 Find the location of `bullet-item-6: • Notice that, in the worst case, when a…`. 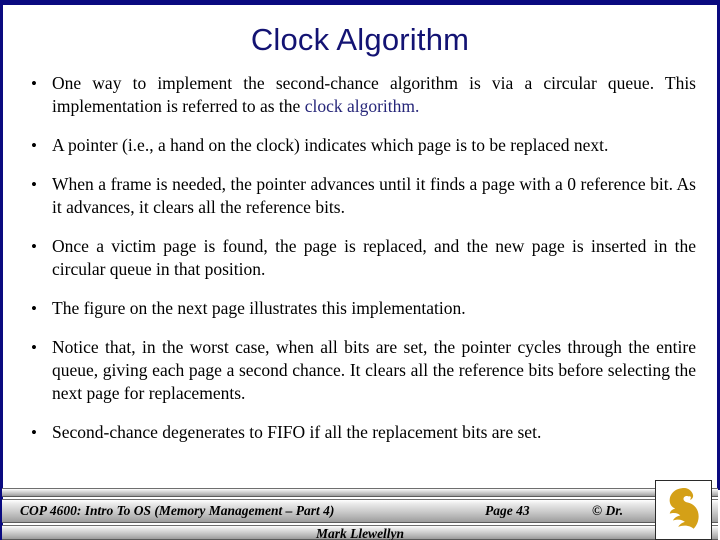

bullet-item-6: • Notice that, in the worst case, when a… is located at coordinates (360, 370).